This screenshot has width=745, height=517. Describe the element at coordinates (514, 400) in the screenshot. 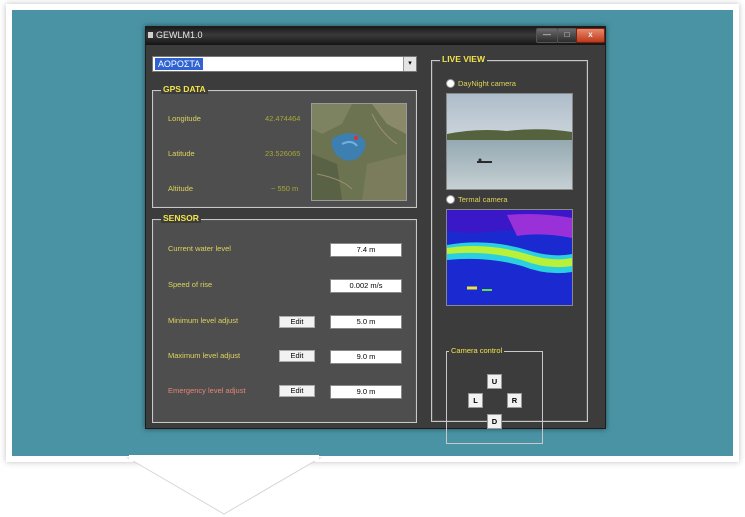

I see `pan-right-button: R` at that location.